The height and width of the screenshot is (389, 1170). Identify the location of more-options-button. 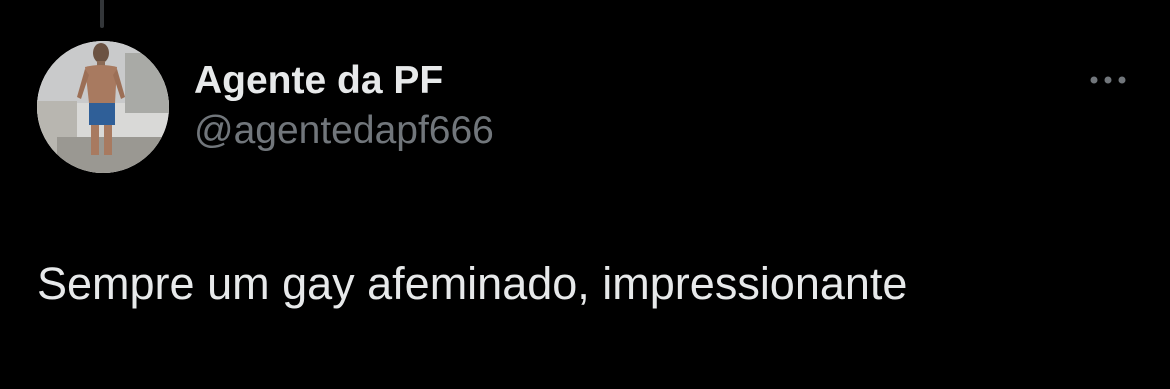
(1108, 80).